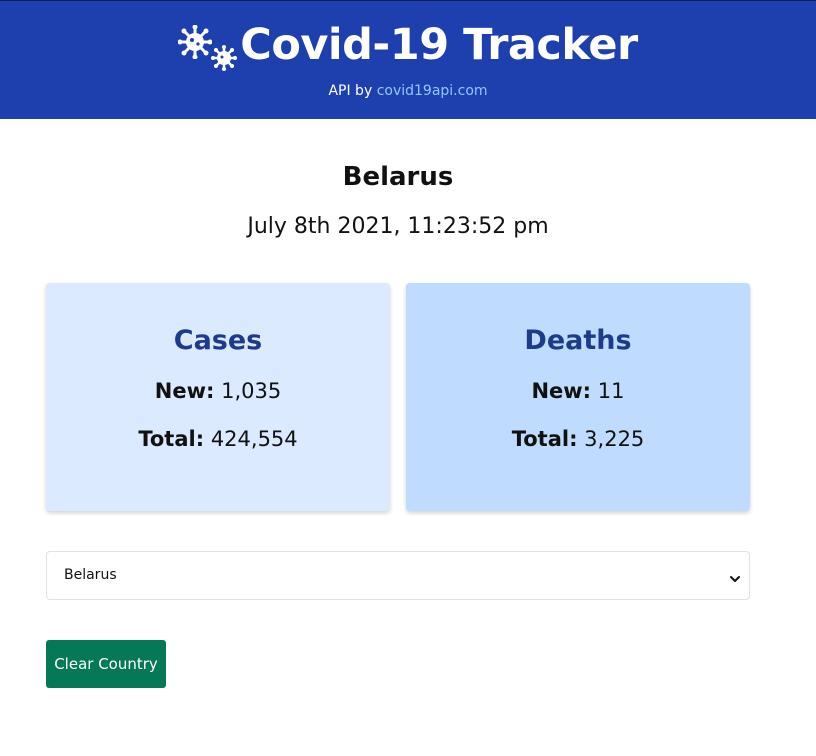 This screenshot has height=756, width=816. I want to click on title-row: Covid-19 Tracker, so click(408, 45).